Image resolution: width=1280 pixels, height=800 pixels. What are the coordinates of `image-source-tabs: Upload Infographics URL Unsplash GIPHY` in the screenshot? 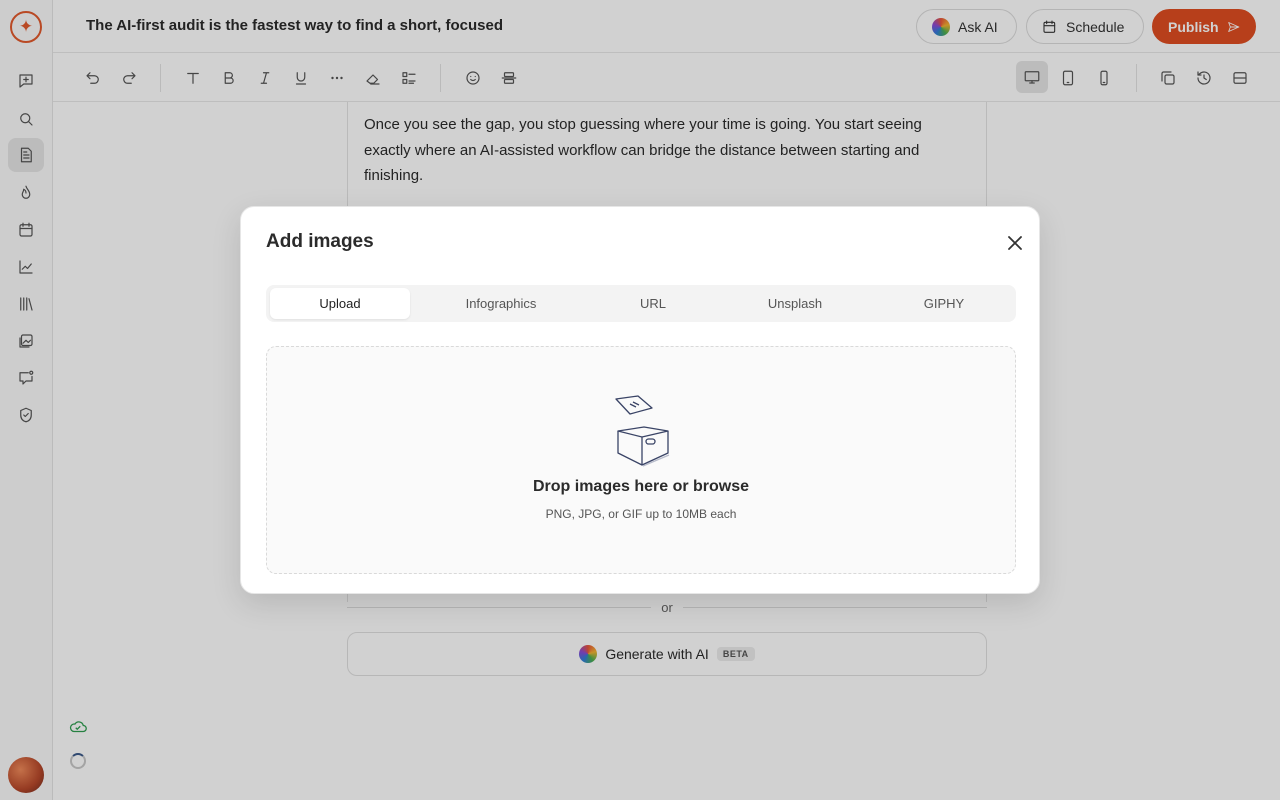 It's located at (641, 303).